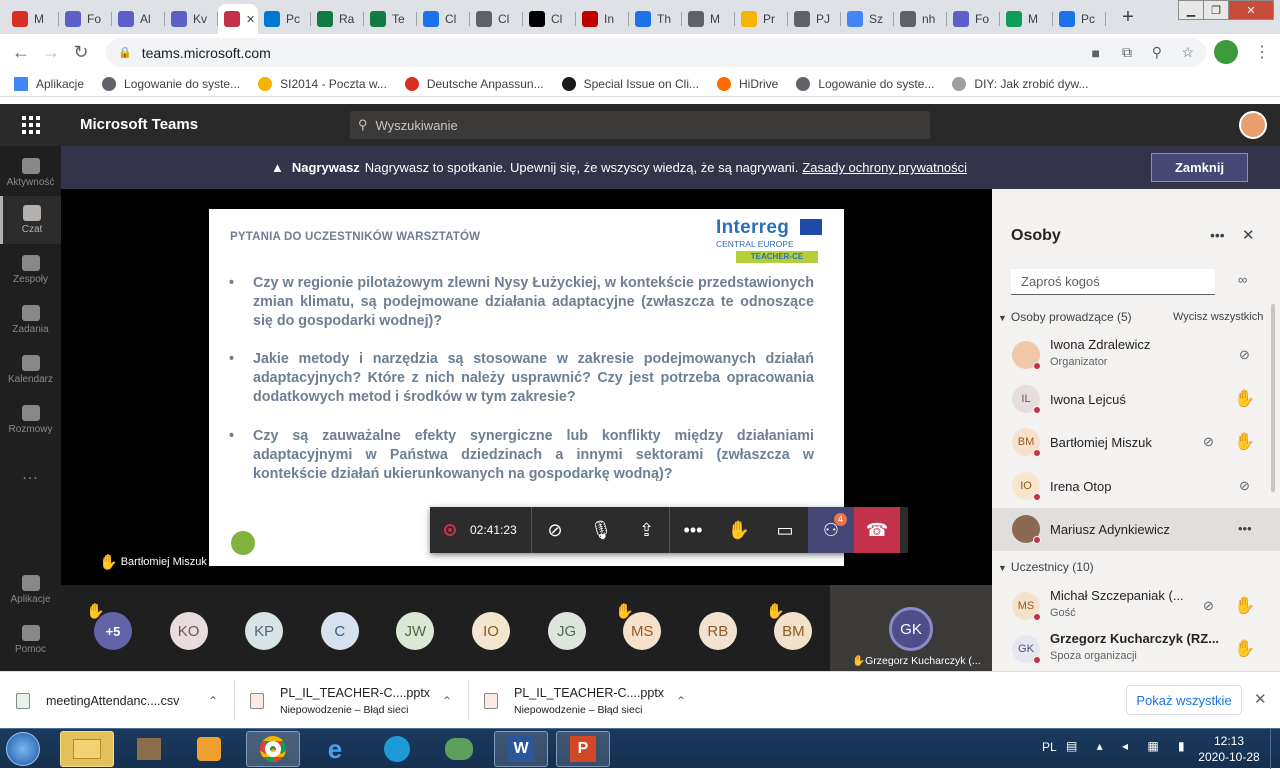 The width and height of the screenshot is (1280, 769). What do you see at coordinates (1096, 53) in the screenshot?
I see `camera-icon: ■` at bounding box center [1096, 53].